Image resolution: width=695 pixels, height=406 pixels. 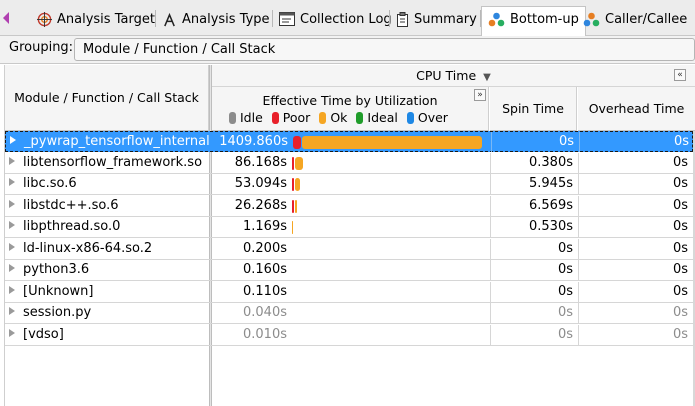 What do you see at coordinates (323, 117) in the screenshot?
I see `legend-swatch-ok` at bounding box center [323, 117].